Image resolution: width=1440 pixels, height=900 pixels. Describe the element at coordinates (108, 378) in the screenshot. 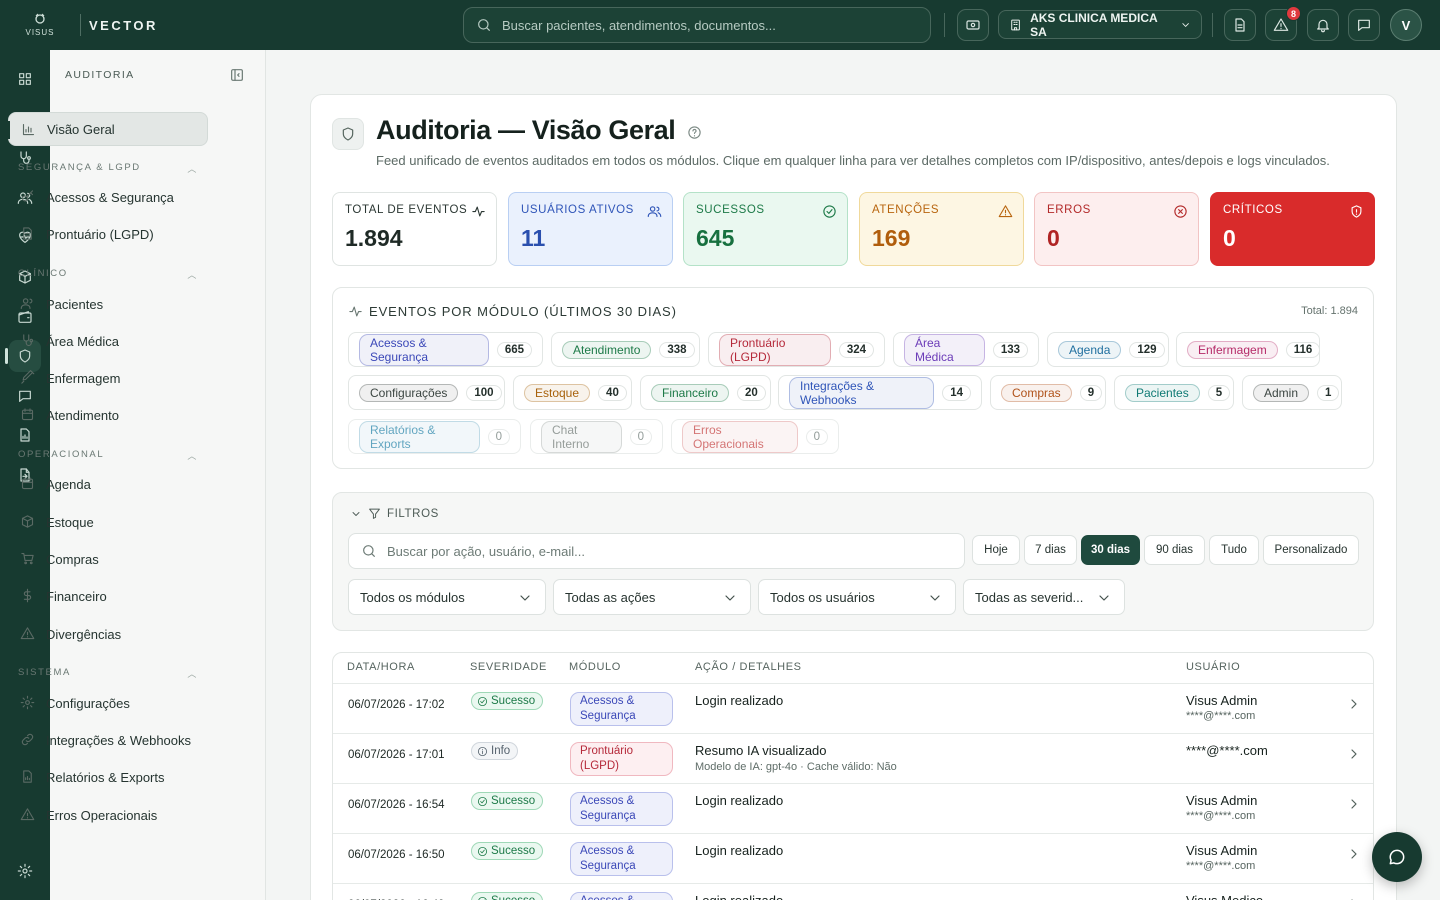

I see `sidebar-item-enfermagem: Enfermagem` at that location.